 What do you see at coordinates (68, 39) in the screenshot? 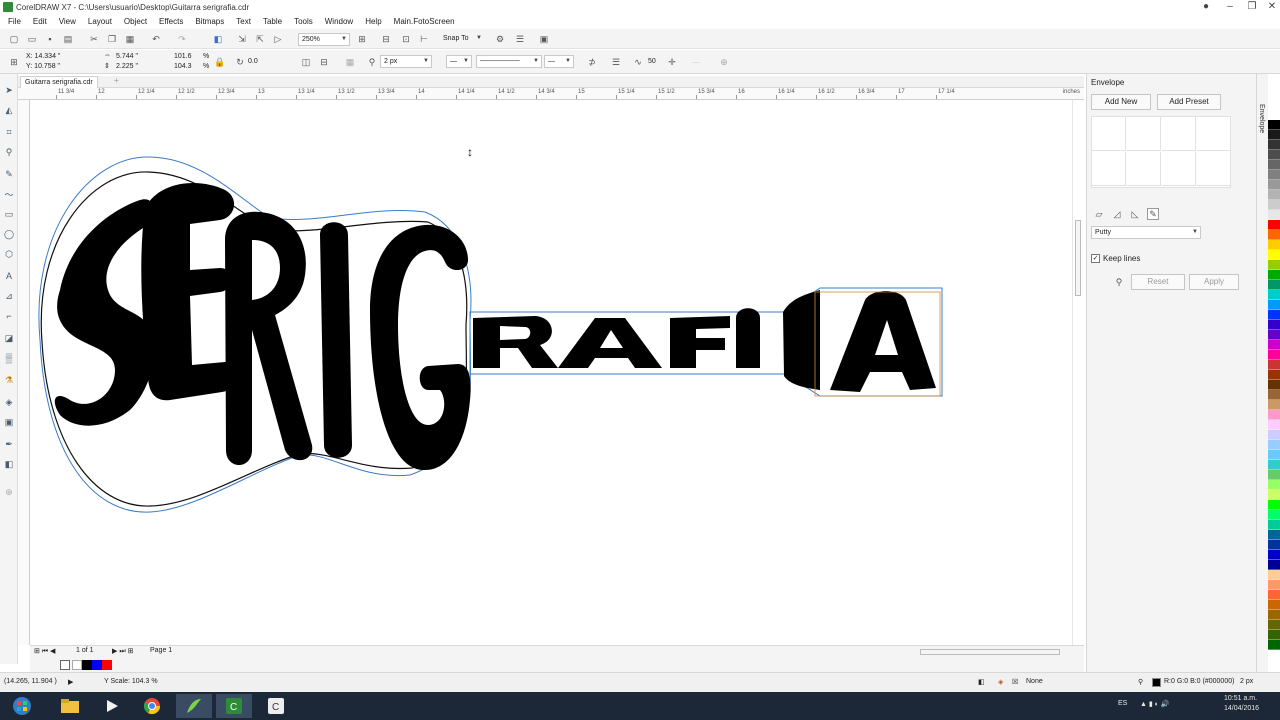
I see `print-icon: ▤` at bounding box center [68, 39].